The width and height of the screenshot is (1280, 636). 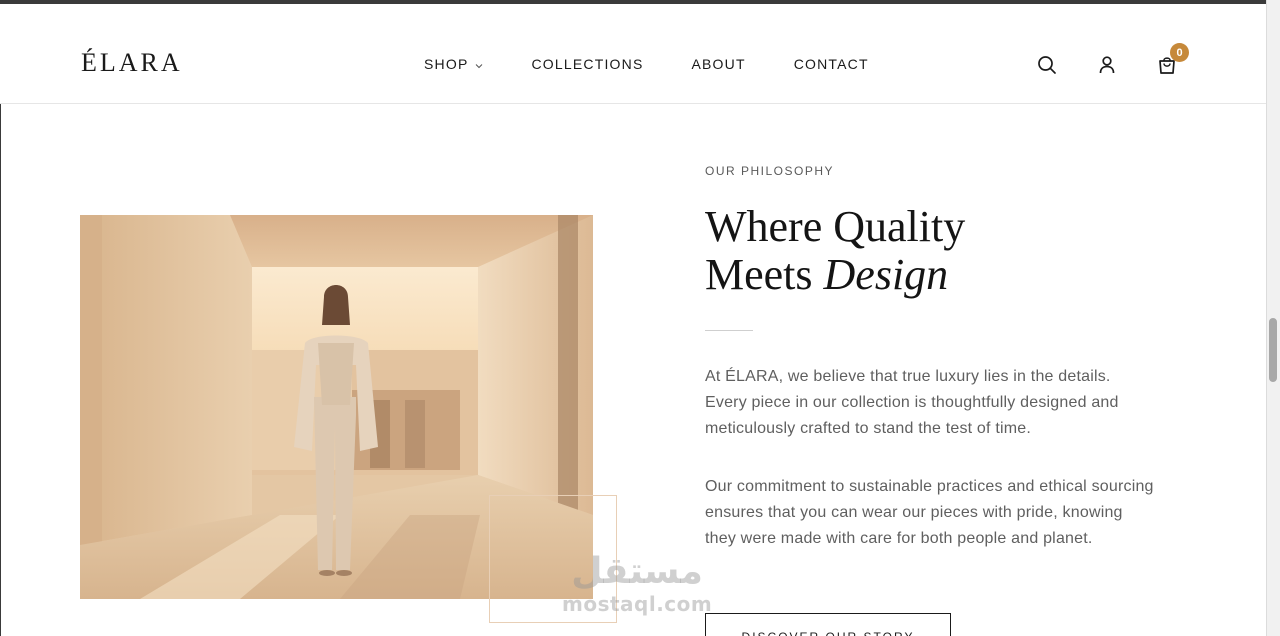 I want to click on search-icon, so click(x=1047, y=65).